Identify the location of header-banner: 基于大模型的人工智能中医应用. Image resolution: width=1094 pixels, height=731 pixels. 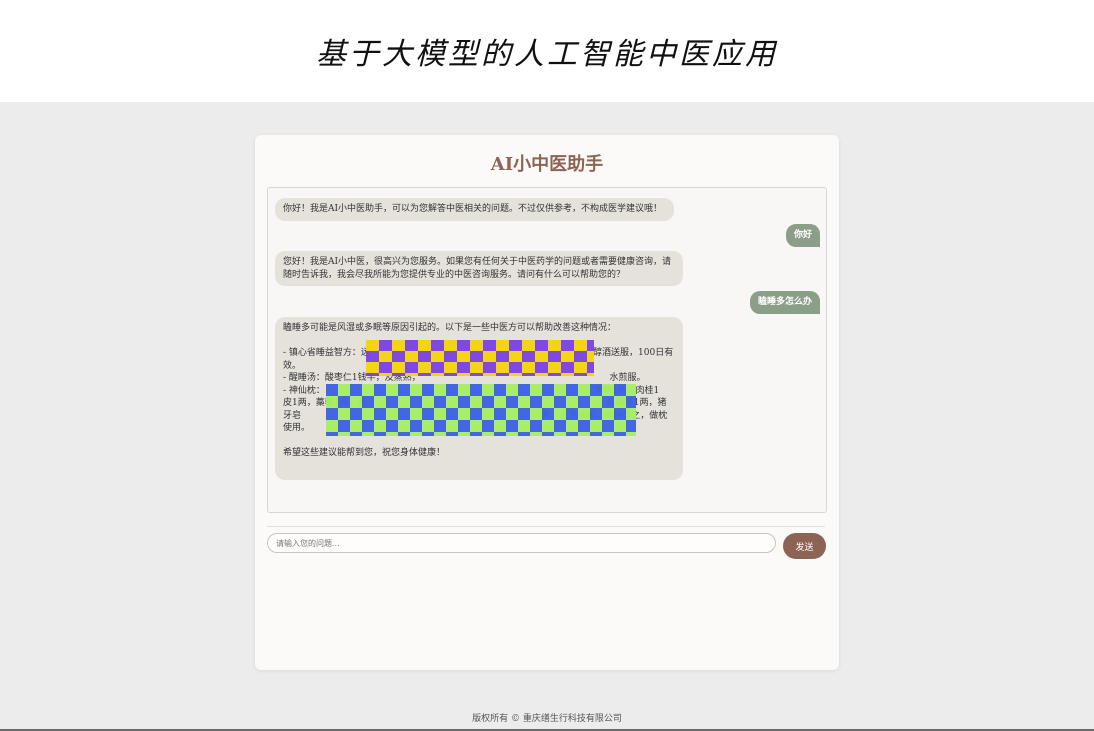
(547, 51).